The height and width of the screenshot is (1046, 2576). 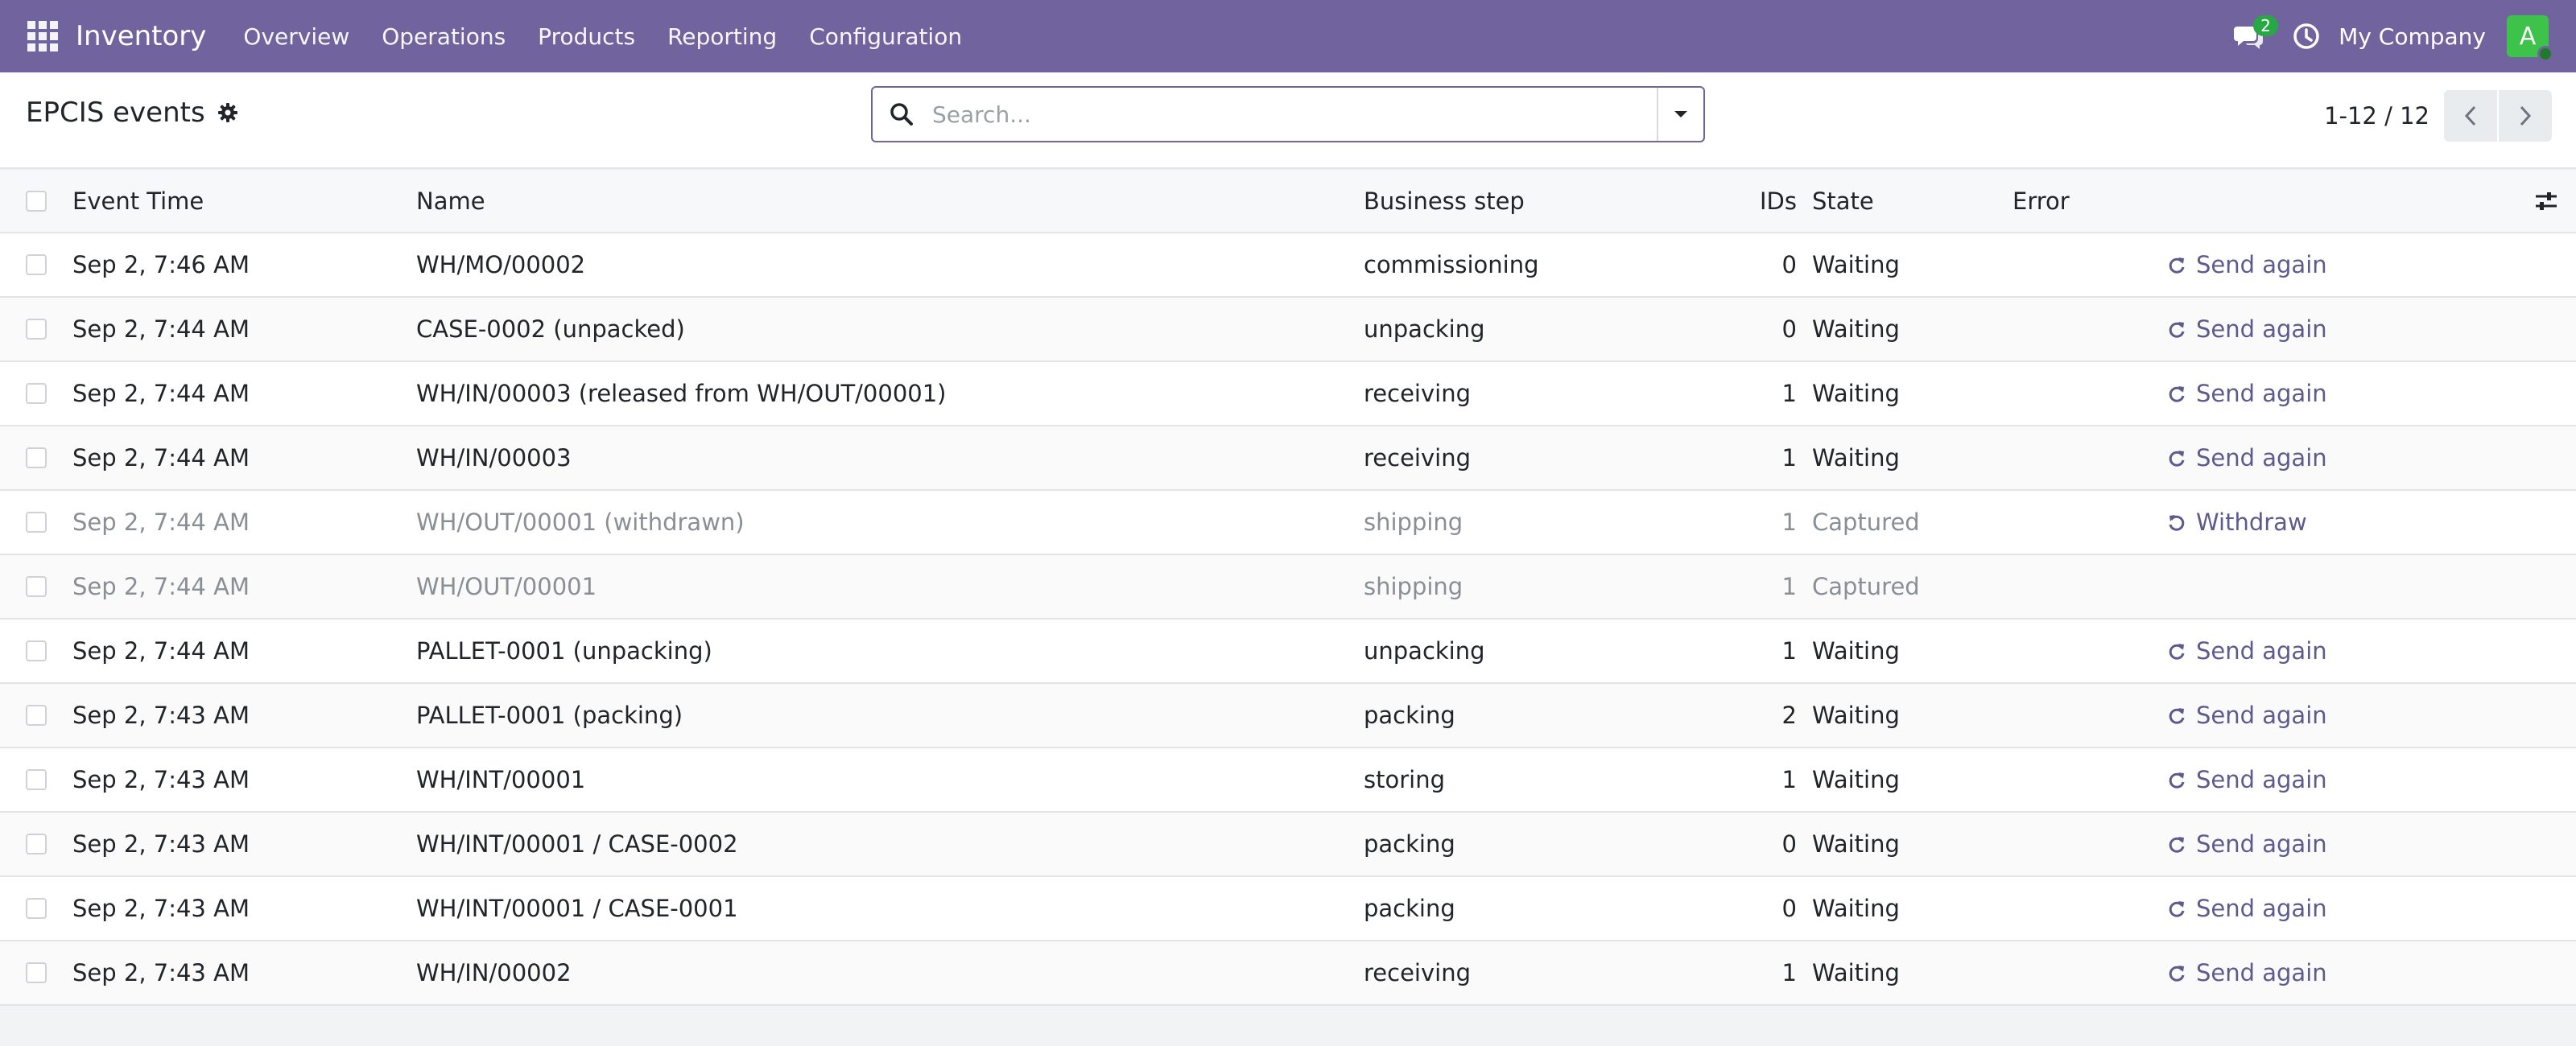 I want to click on column-header-ids: IDs, so click(x=1748, y=202).